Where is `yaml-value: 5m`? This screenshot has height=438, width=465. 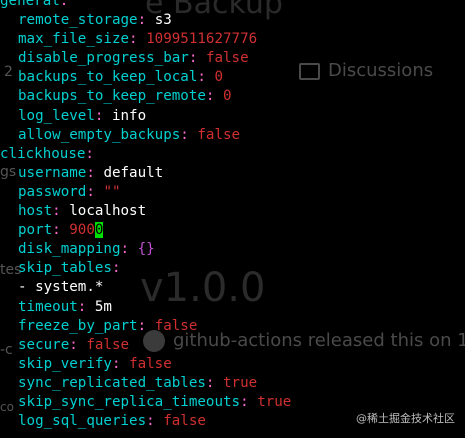 yaml-value: 5m is located at coordinates (103, 306).